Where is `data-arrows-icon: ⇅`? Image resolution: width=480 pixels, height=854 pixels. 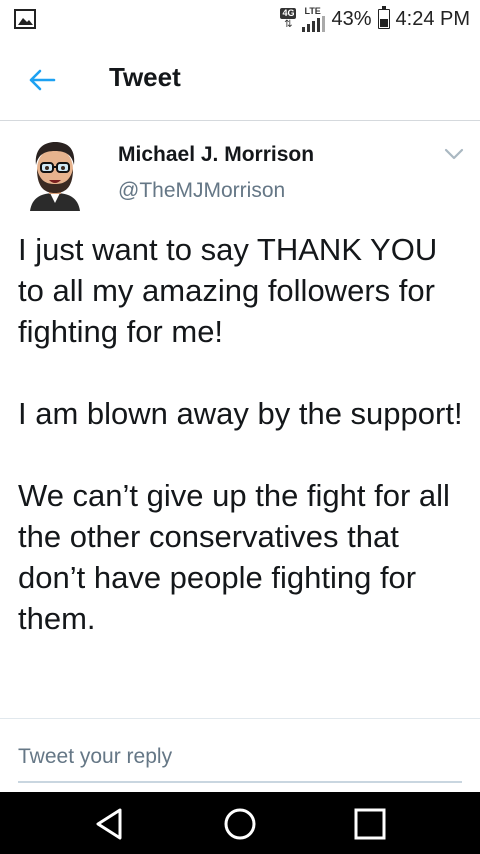 data-arrows-icon: ⇅ is located at coordinates (288, 24).